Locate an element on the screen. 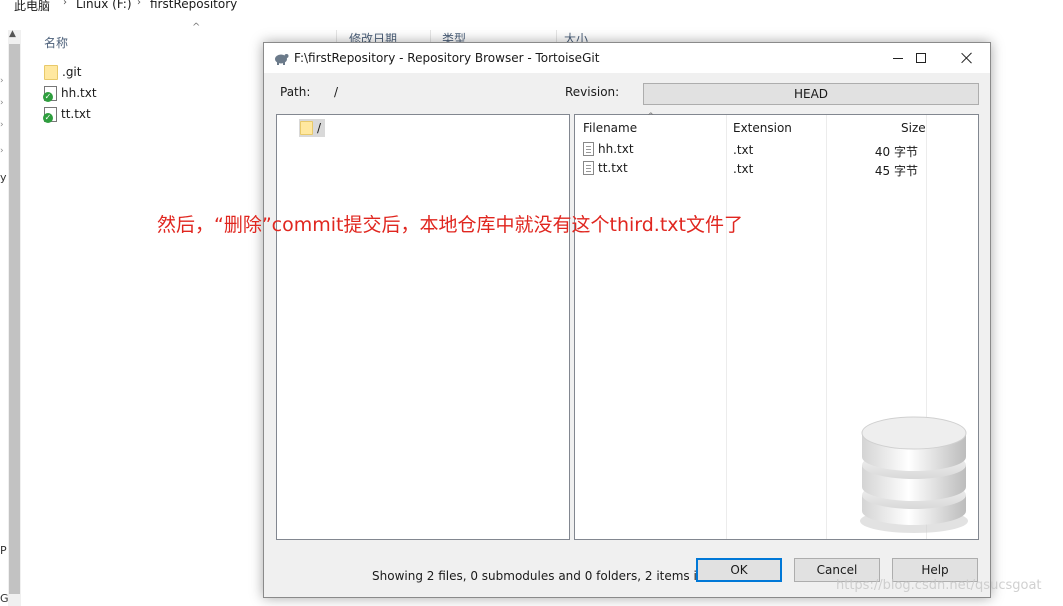  file-size: 40 字节 is located at coordinates (896, 152).